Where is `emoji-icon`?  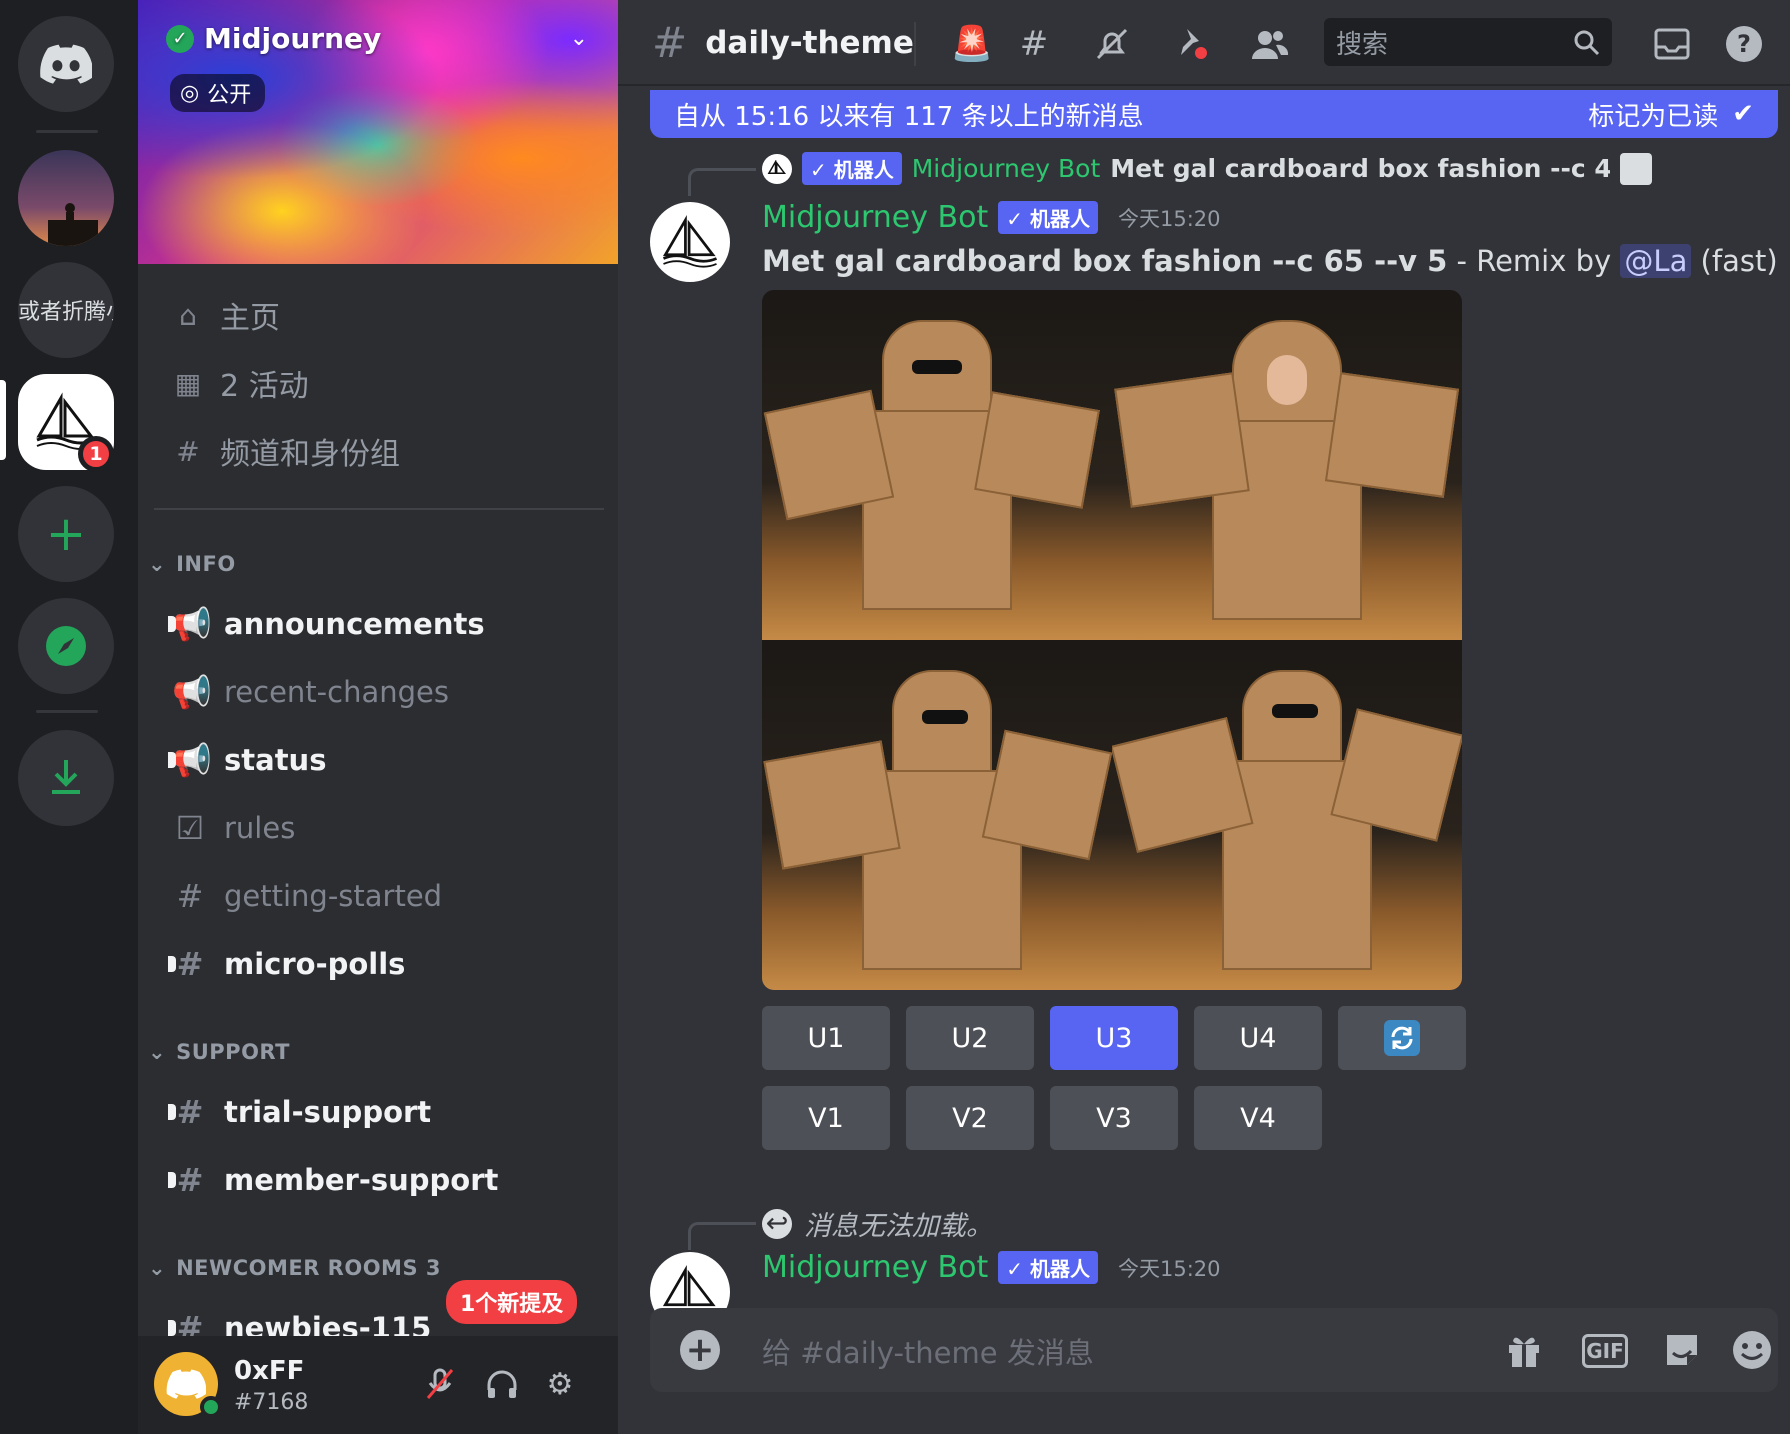 emoji-icon is located at coordinates (1752, 1350).